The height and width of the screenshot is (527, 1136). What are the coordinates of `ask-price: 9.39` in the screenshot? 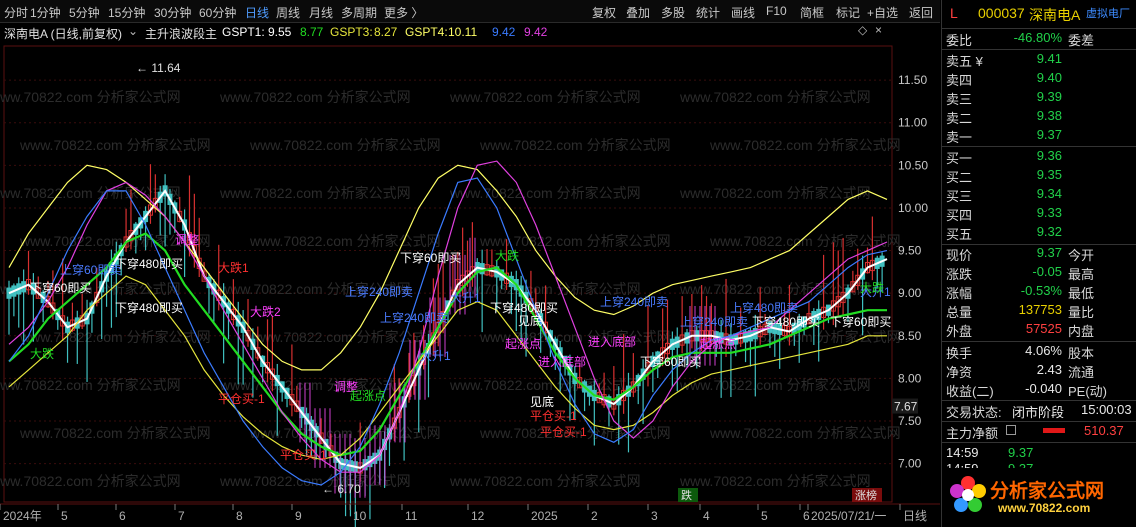 It's located at (1049, 96).